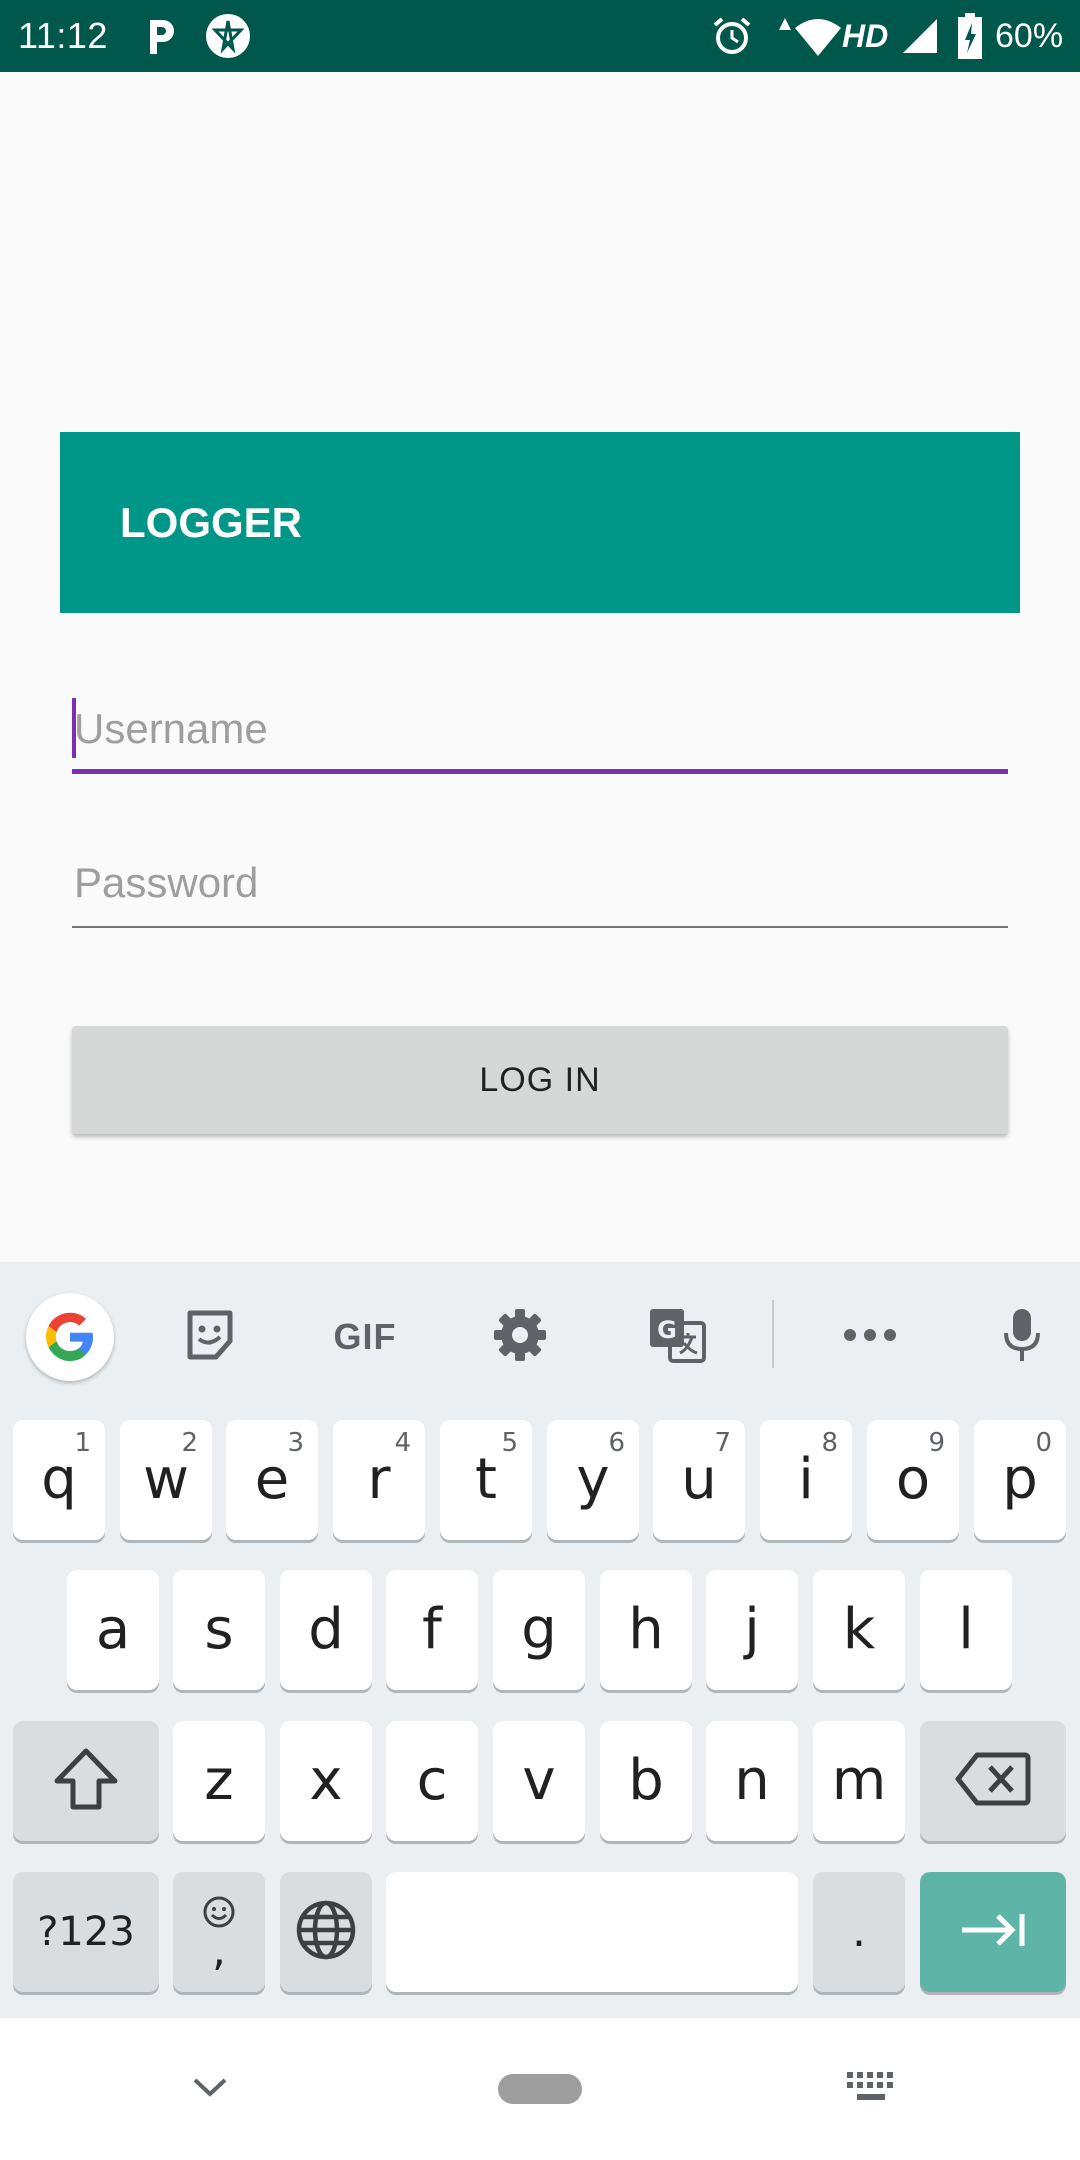  Describe the element at coordinates (59, 1480) in the screenshot. I see `key-q: q 1` at that location.